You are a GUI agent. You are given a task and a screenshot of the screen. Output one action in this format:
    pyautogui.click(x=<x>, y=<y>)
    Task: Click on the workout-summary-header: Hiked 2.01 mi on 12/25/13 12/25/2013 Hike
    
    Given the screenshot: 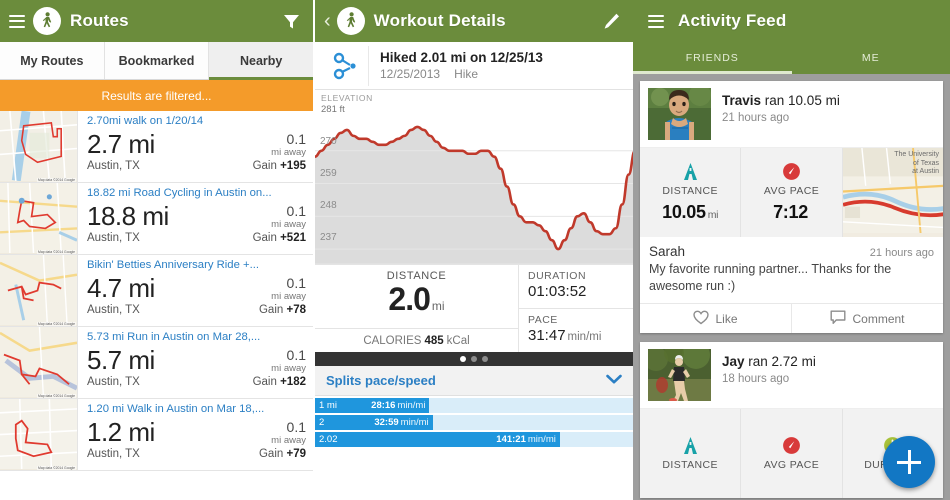 What is the action you would take?
    pyautogui.click(x=474, y=66)
    